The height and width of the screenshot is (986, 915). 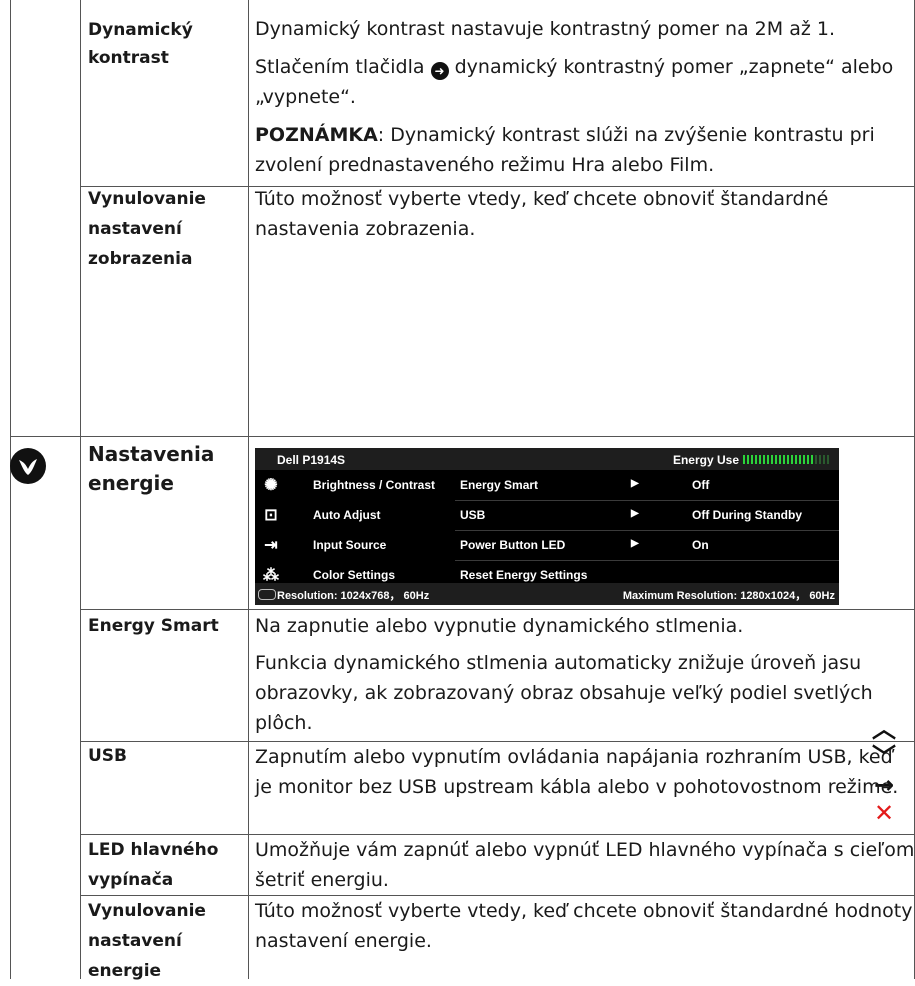 I want to click on term-line: vypínača, so click(x=131, y=880).